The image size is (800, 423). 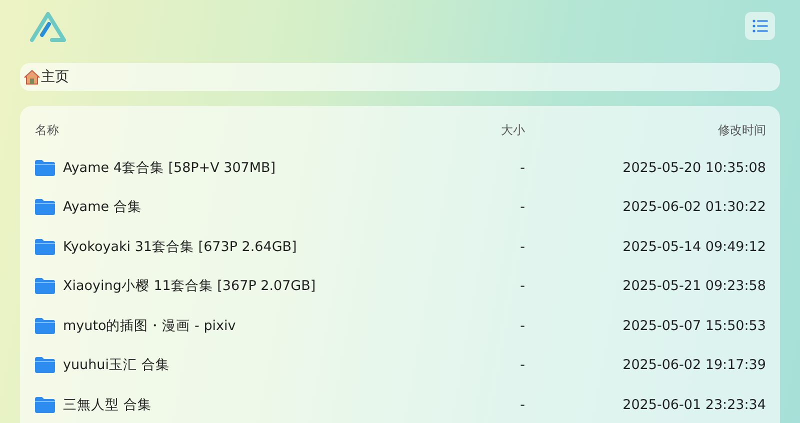 I want to click on column-header: 大小, so click(x=485, y=130).